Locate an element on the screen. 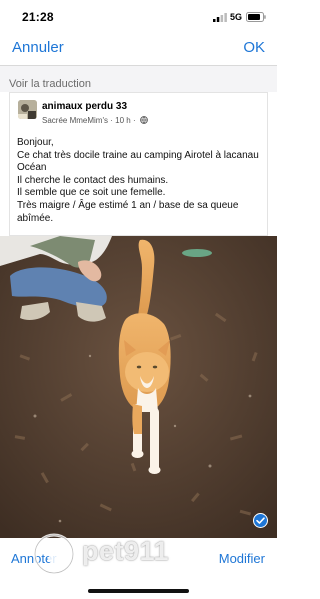 Image resolution: width=320 pixels, height=599 pixels. post-line: Il cherche le contact des humains. is located at coordinates (93, 180).